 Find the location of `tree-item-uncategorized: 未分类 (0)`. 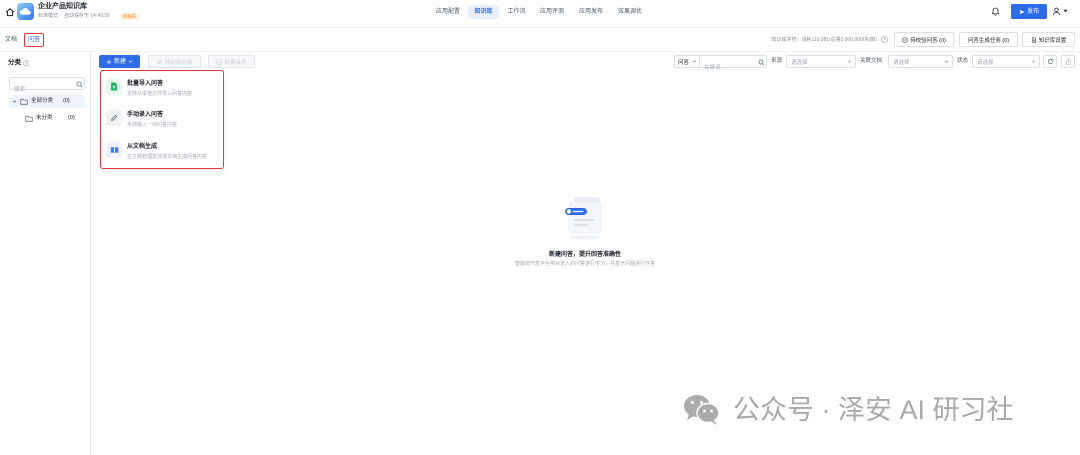

tree-item-uncategorized: 未分类 (0) is located at coordinates (47, 118).